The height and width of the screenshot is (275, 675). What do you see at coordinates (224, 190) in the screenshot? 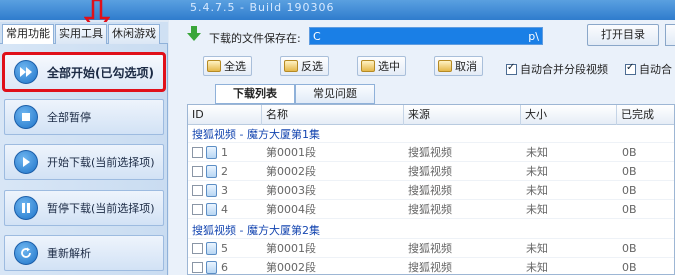
I see `row-id: 3` at bounding box center [224, 190].